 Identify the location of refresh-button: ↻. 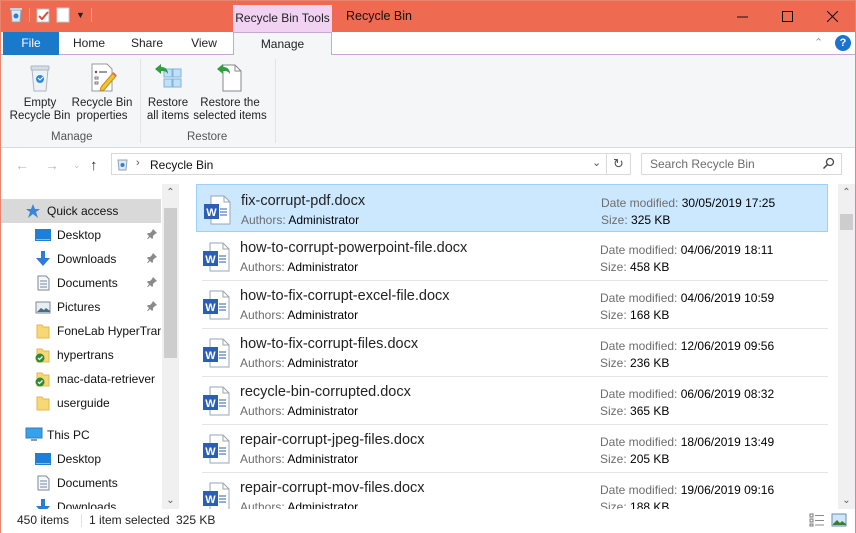
(619, 164).